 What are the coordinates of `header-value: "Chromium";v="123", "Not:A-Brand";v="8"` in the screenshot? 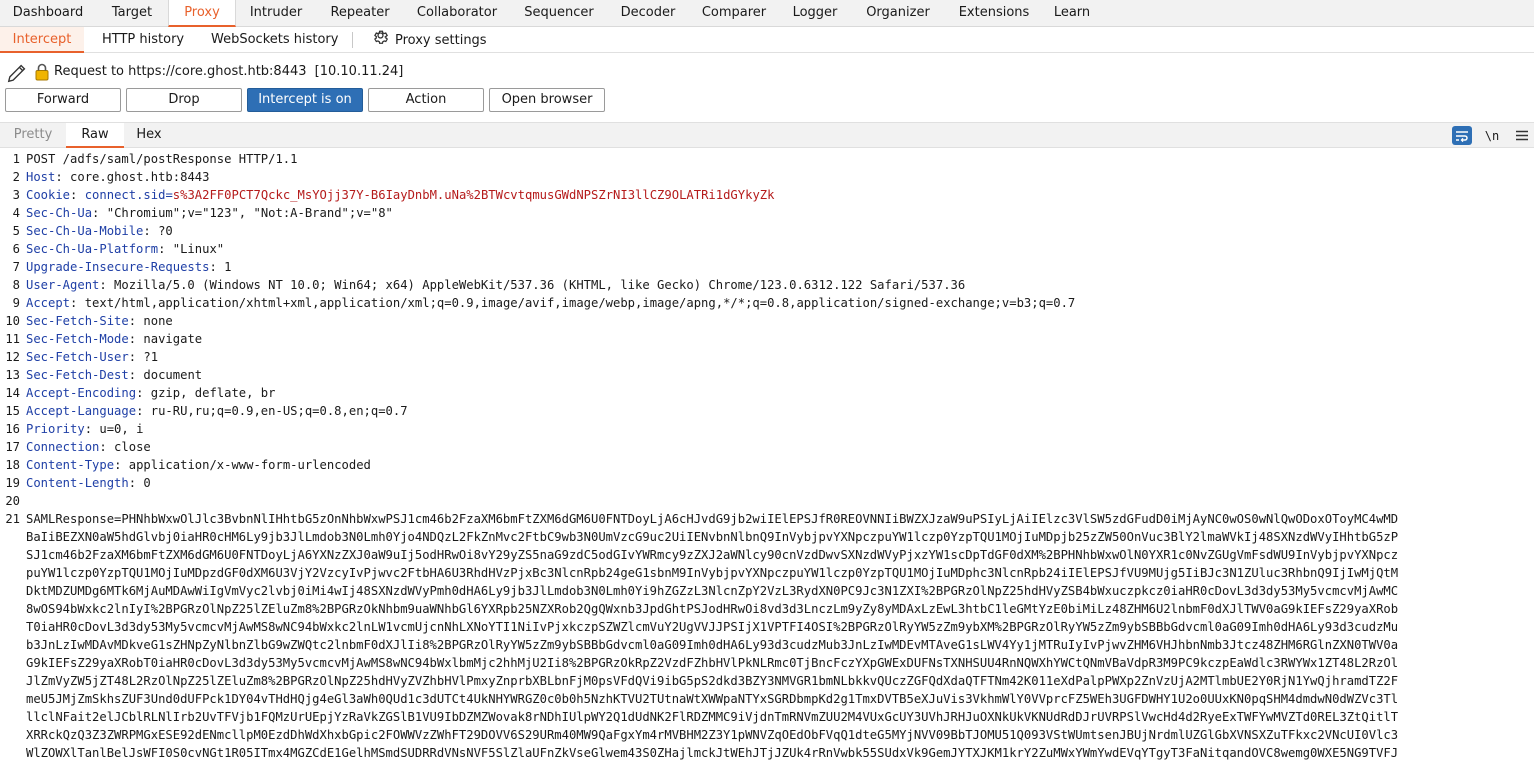 It's located at (246, 213).